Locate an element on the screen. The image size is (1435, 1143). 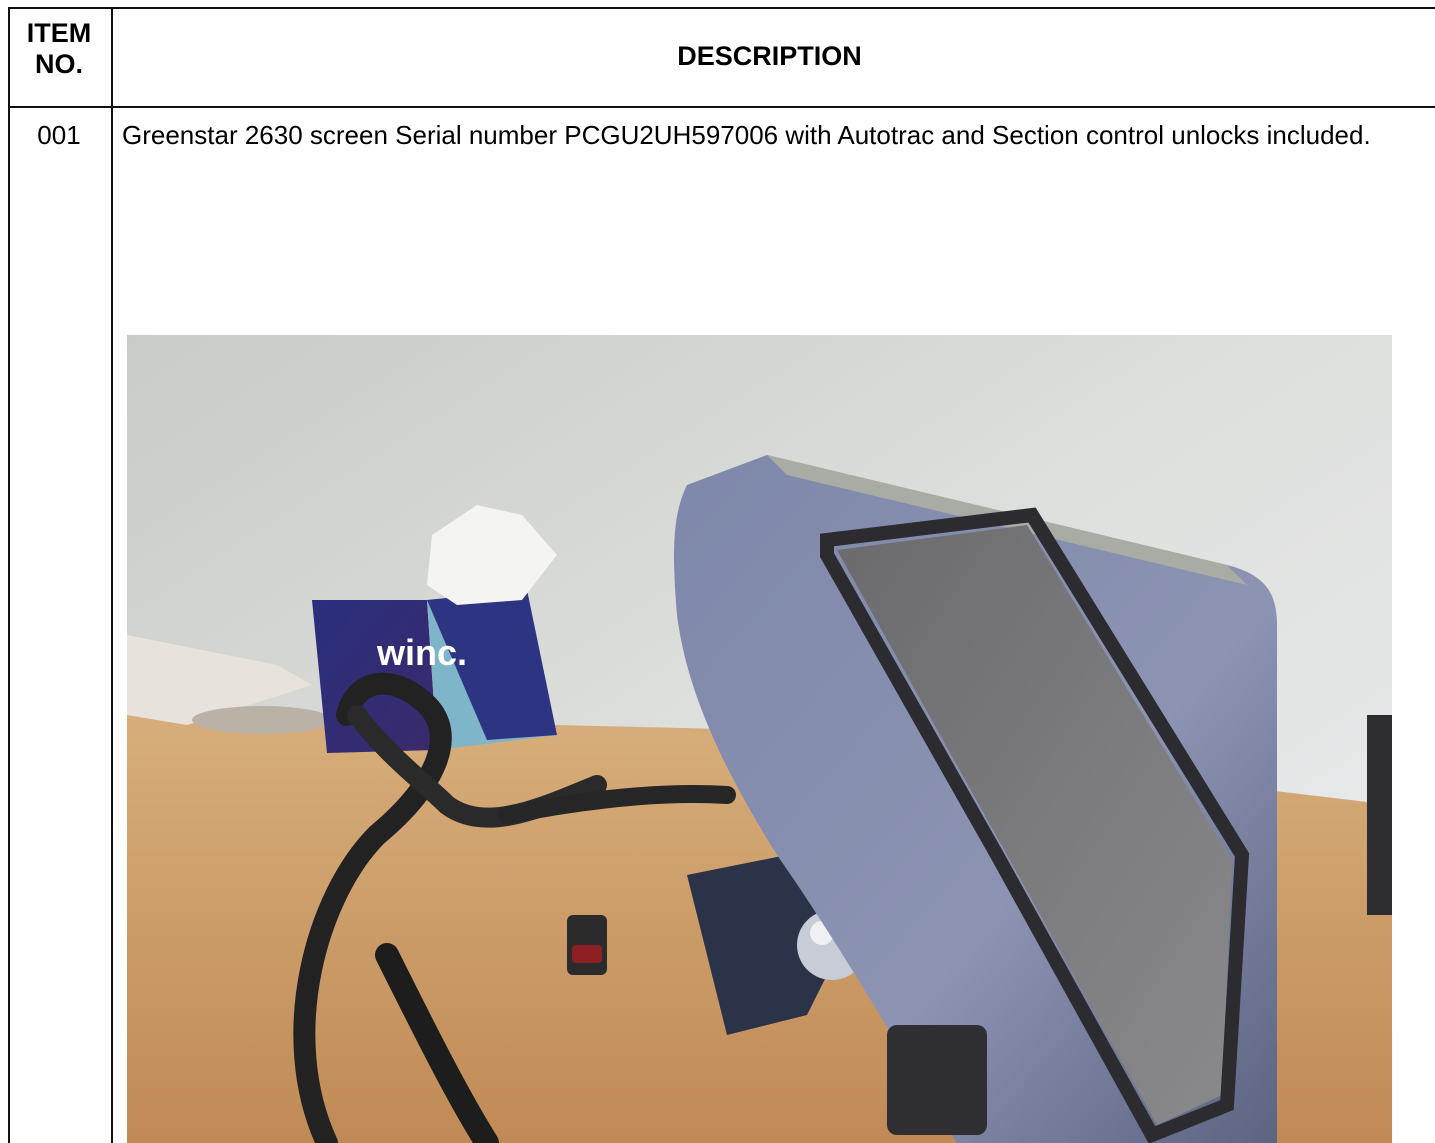
header-item-no: ITEM NO. is located at coordinates (59, 49).